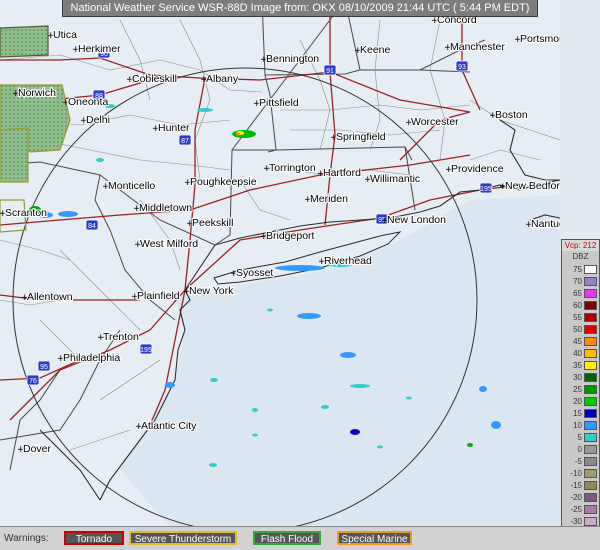 The width and height of the screenshot is (600, 550). I want to click on legend-value-label: 5, so click(579, 437).